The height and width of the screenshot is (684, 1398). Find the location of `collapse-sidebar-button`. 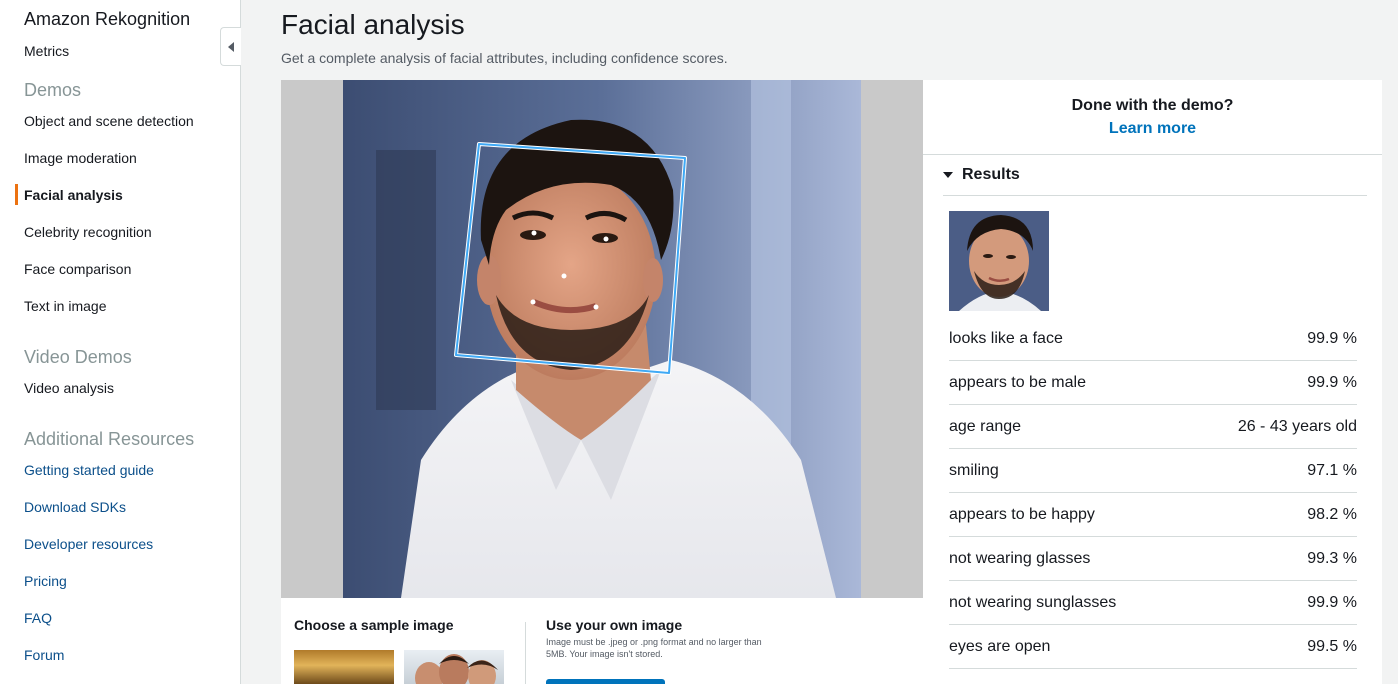

collapse-sidebar-button is located at coordinates (230, 46).